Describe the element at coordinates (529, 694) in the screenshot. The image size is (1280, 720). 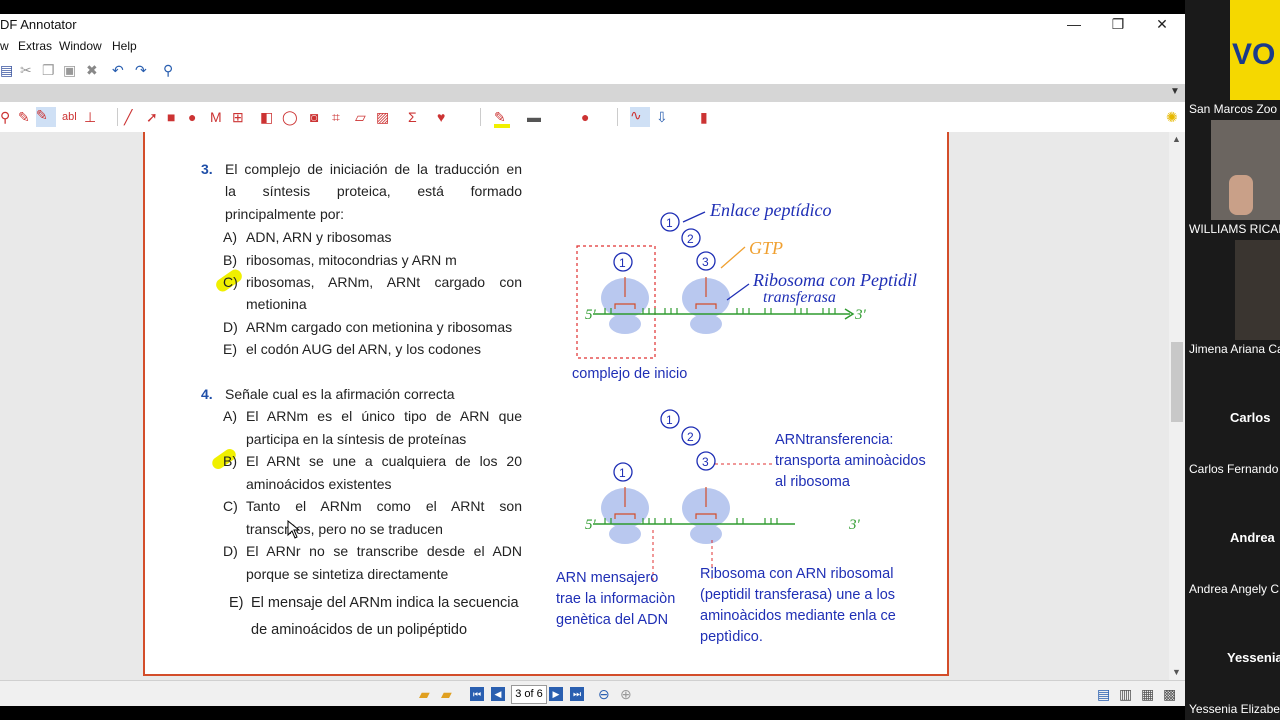
I see `page-indicator: 3 of 6` at that location.